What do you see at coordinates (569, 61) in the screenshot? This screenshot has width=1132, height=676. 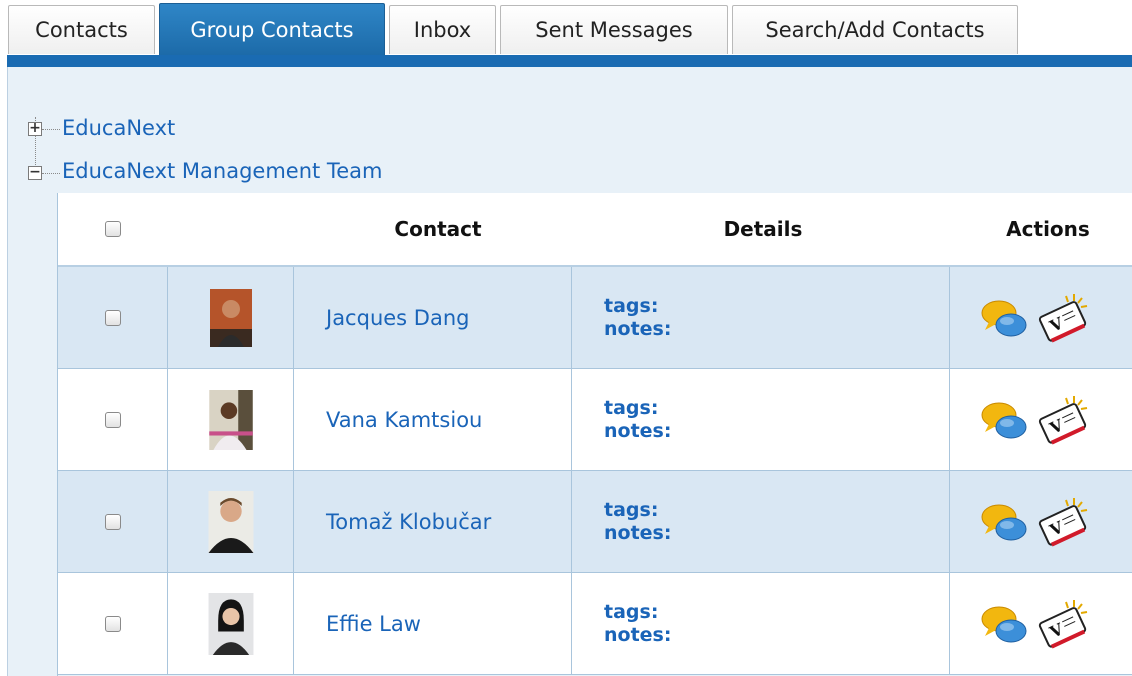 I see `tab-underline` at bounding box center [569, 61].